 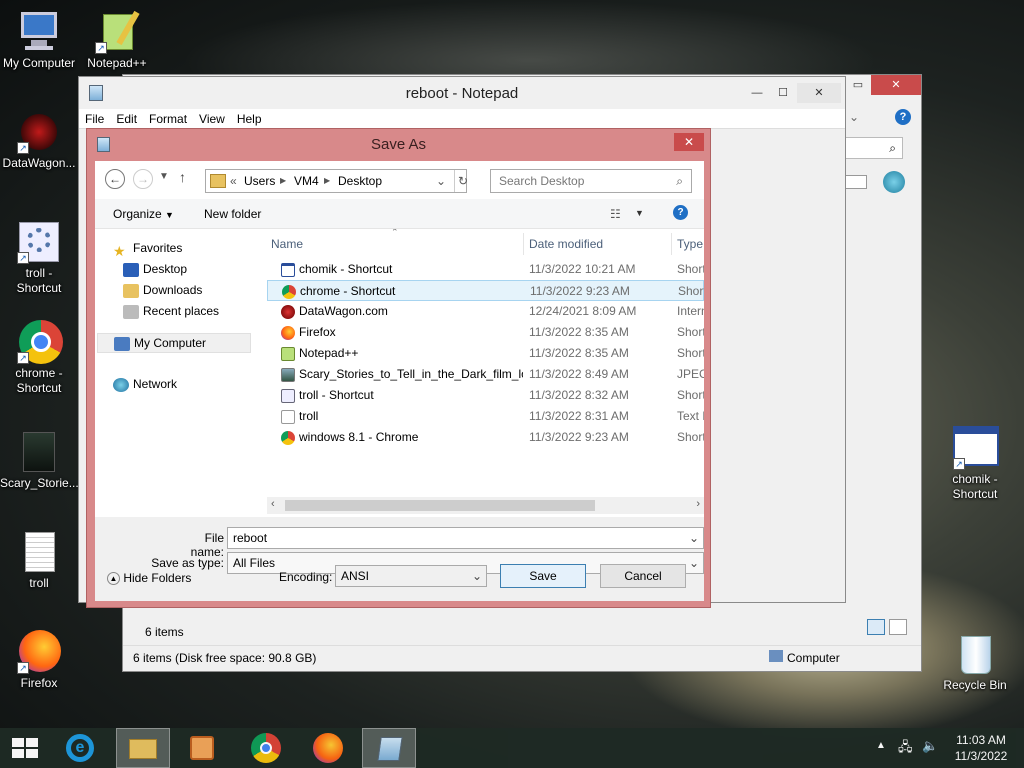 I want to click on details-view-icon, so click(x=876, y=627).